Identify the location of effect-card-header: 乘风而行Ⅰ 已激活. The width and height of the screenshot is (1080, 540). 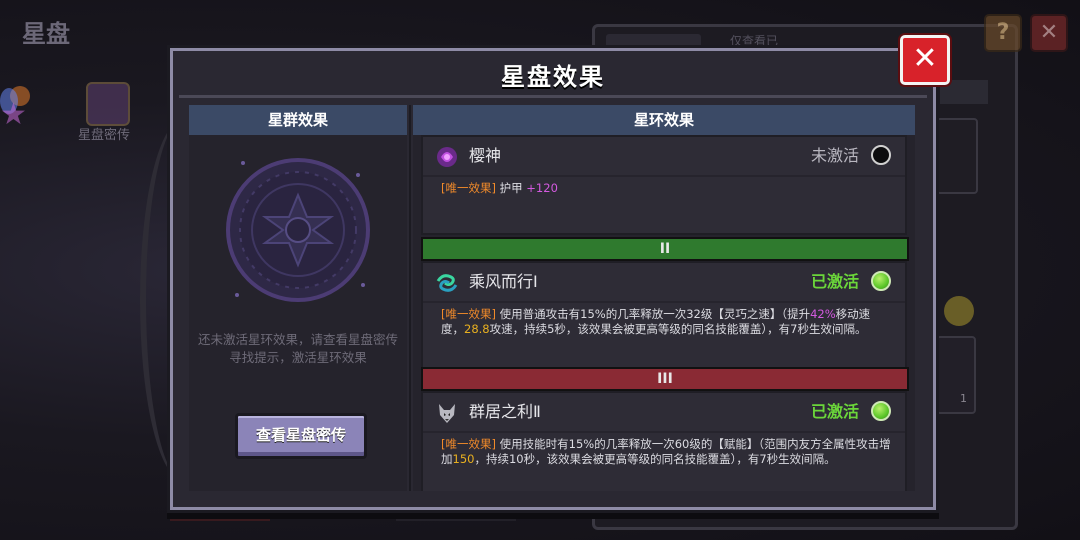
(664, 283).